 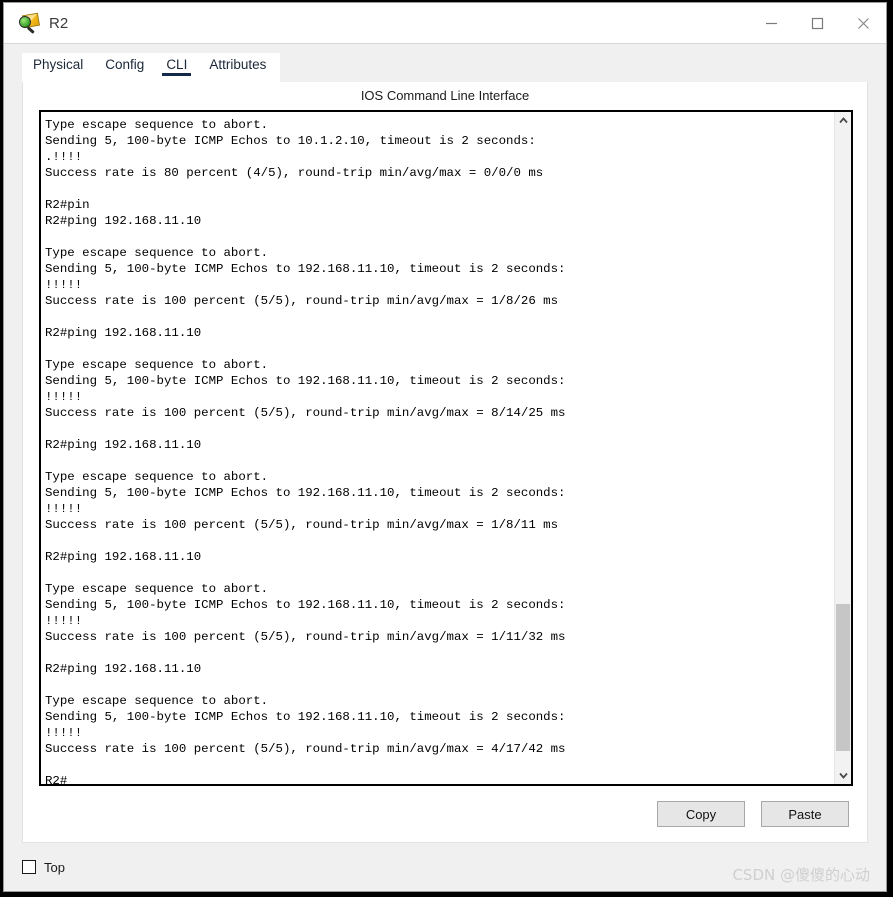 I want to click on copy-button: Copy, so click(x=701, y=814).